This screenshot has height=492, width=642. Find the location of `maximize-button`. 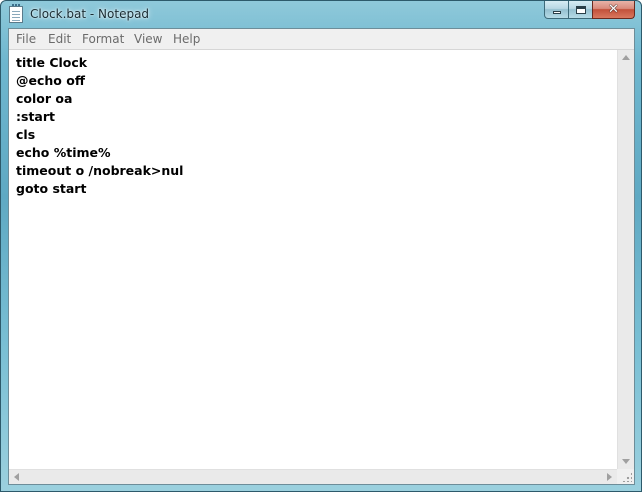

maximize-button is located at coordinates (580, 10).